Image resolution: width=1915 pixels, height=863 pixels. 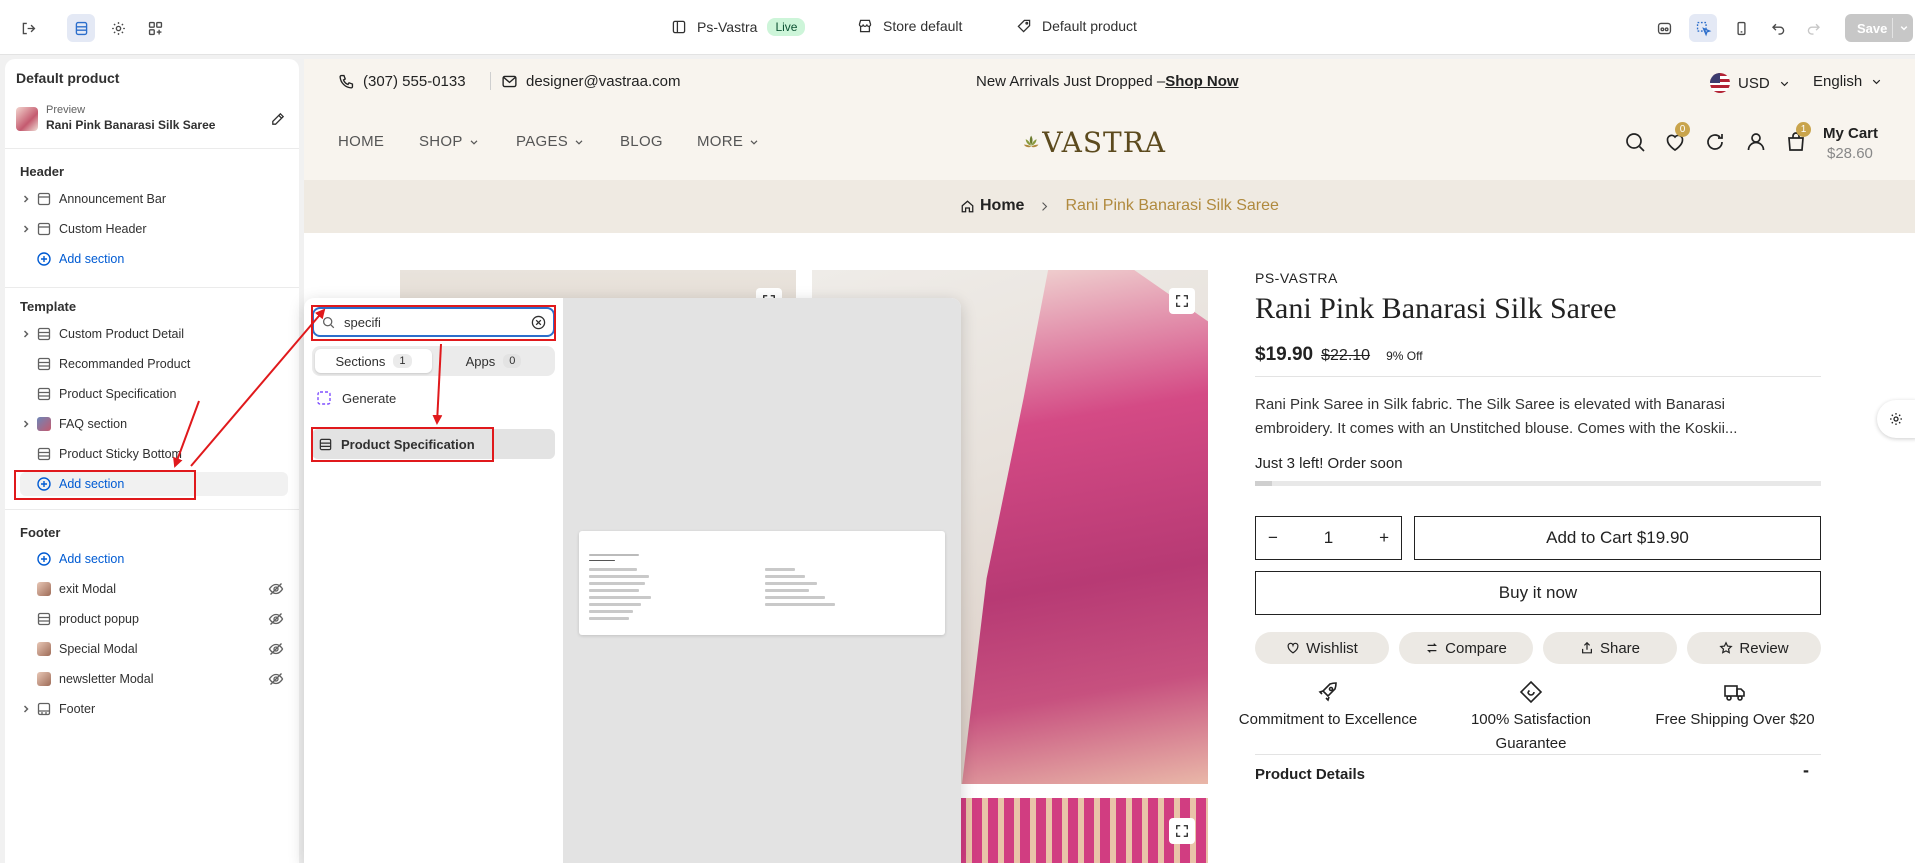 What do you see at coordinates (728, 141) in the screenshot?
I see `nav-more: MORE` at bounding box center [728, 141].